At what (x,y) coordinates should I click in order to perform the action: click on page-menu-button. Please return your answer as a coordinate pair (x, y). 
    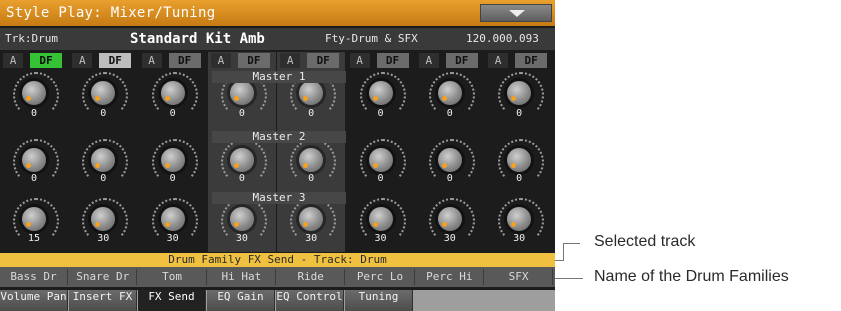
    Looking at the image, I should click on (516, 13).